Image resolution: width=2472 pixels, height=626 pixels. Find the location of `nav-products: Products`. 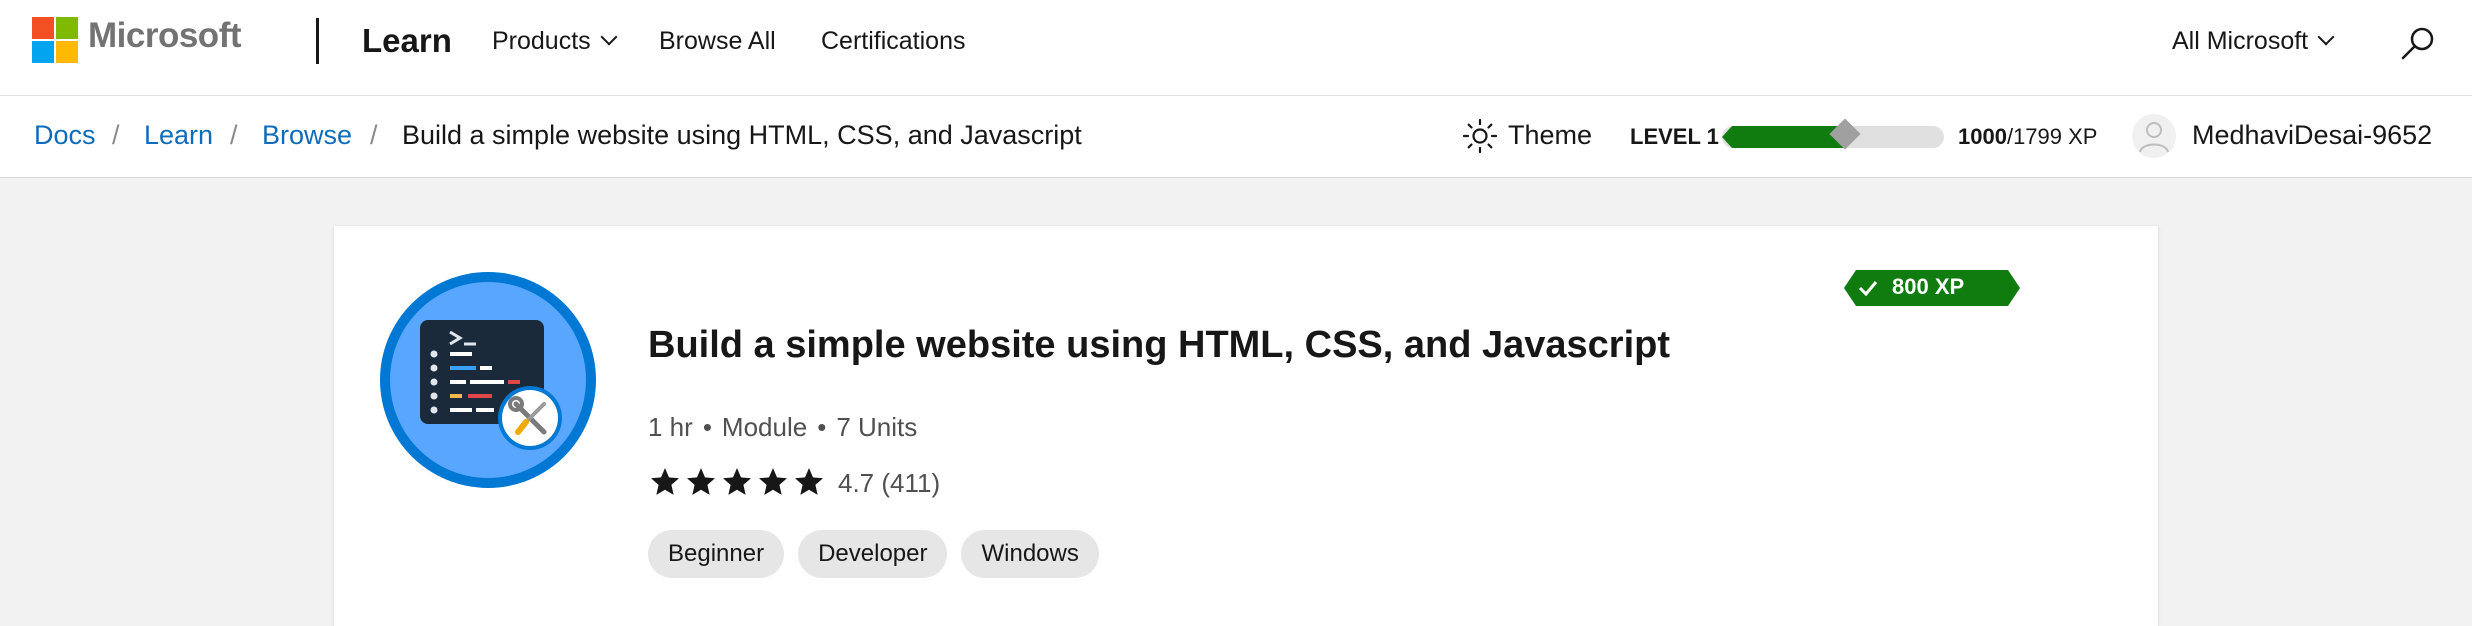

nav-products: Products is located at coordinates (555, 41).